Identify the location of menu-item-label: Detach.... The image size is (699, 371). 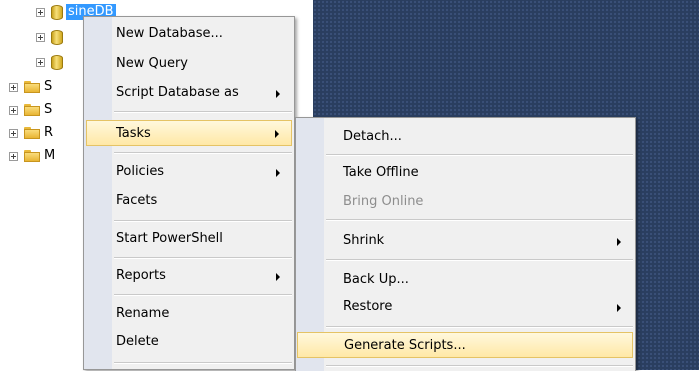
(372, 136).